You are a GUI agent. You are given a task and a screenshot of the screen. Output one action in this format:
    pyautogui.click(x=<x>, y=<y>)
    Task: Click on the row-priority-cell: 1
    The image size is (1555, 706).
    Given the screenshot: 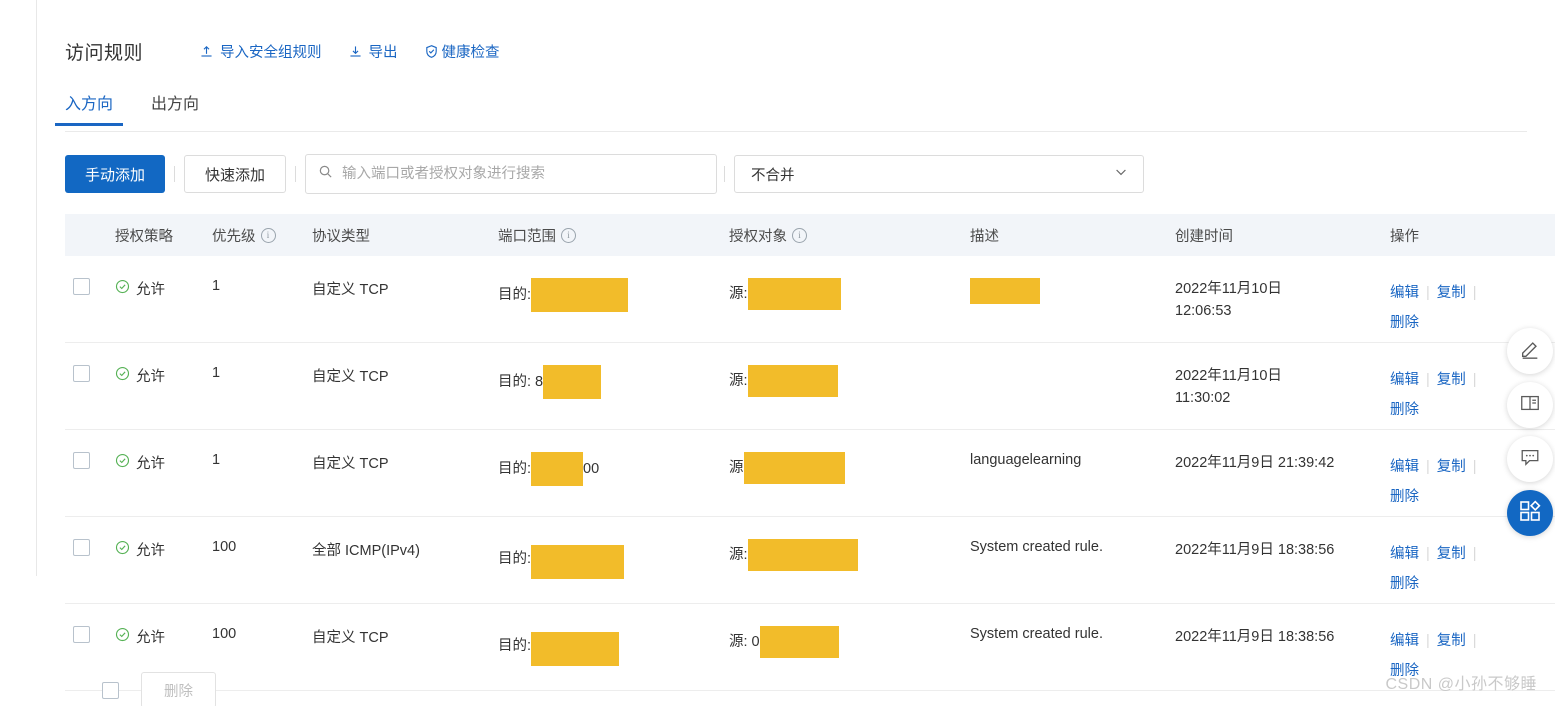 What is the action you would take?
    pyautogui.click(x=216, y=460)
    